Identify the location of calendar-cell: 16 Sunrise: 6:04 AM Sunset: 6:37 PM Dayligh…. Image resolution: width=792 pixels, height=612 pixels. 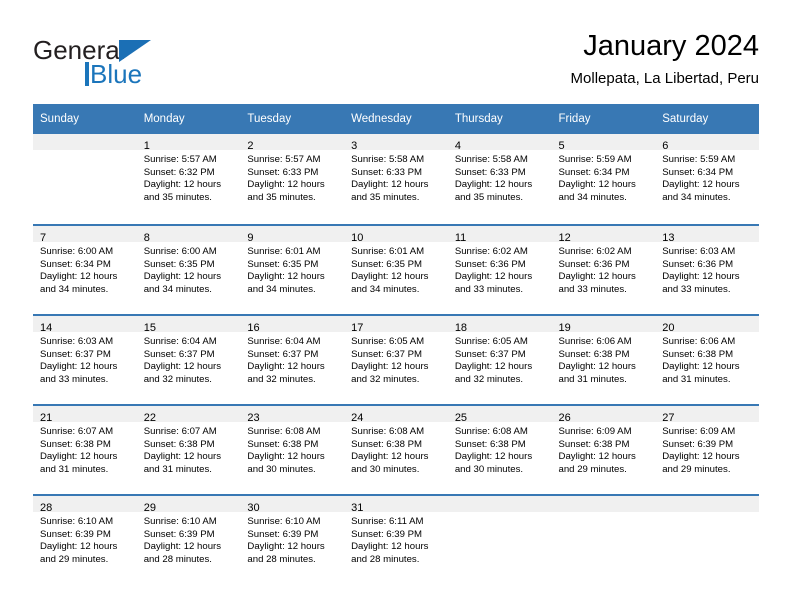
(292, 359).